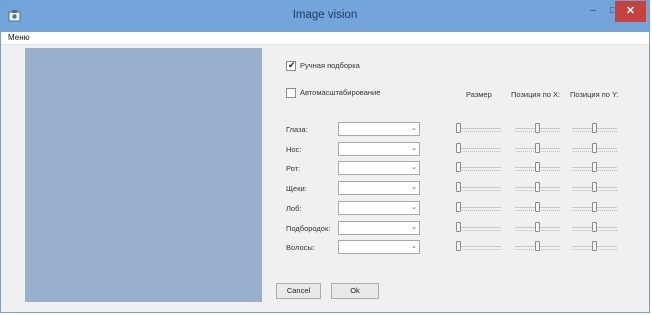 This screenshot has height=315, width=652. I want to click on checkmark-icon: ✔, so click(292, 65).